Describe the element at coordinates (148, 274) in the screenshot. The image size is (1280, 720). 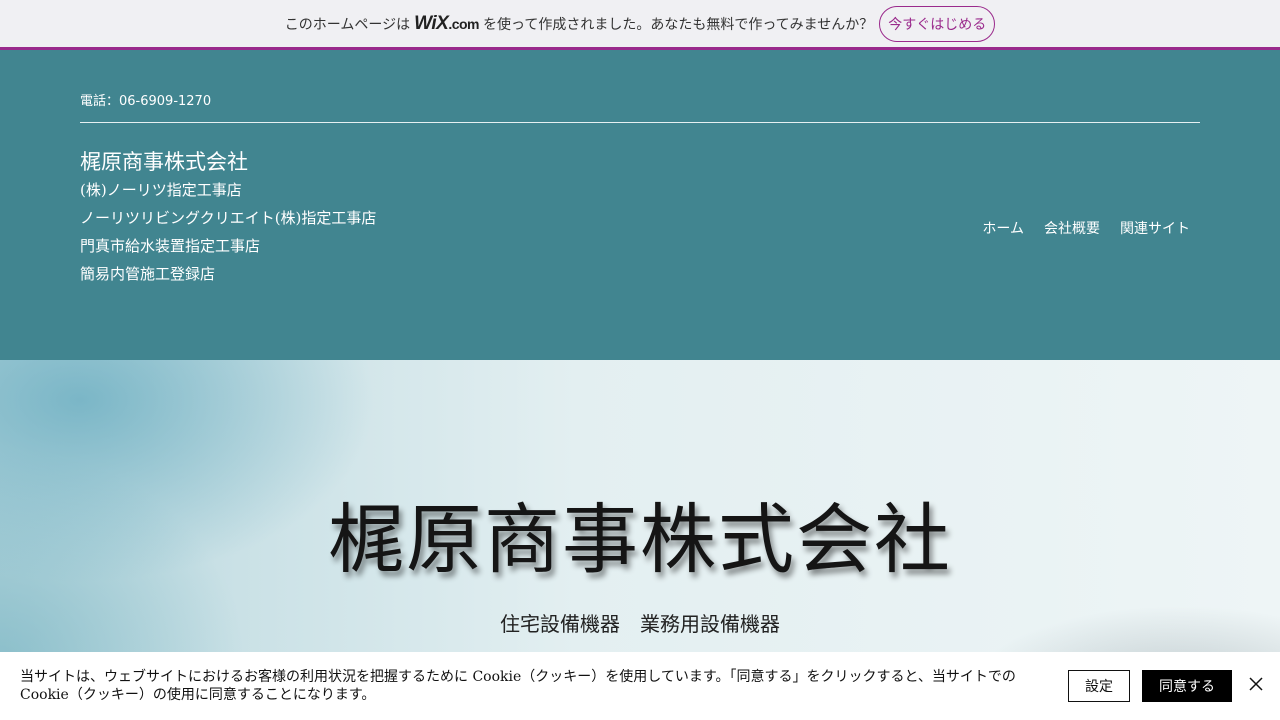
I see `credential-line: 簡易内管施工登録店` at that location.